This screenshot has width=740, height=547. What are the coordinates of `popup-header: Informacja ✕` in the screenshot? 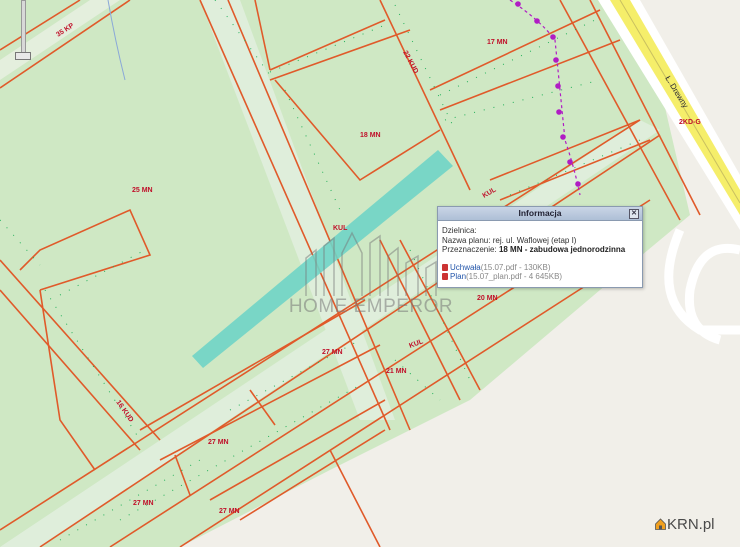 It's located at (540, 214).